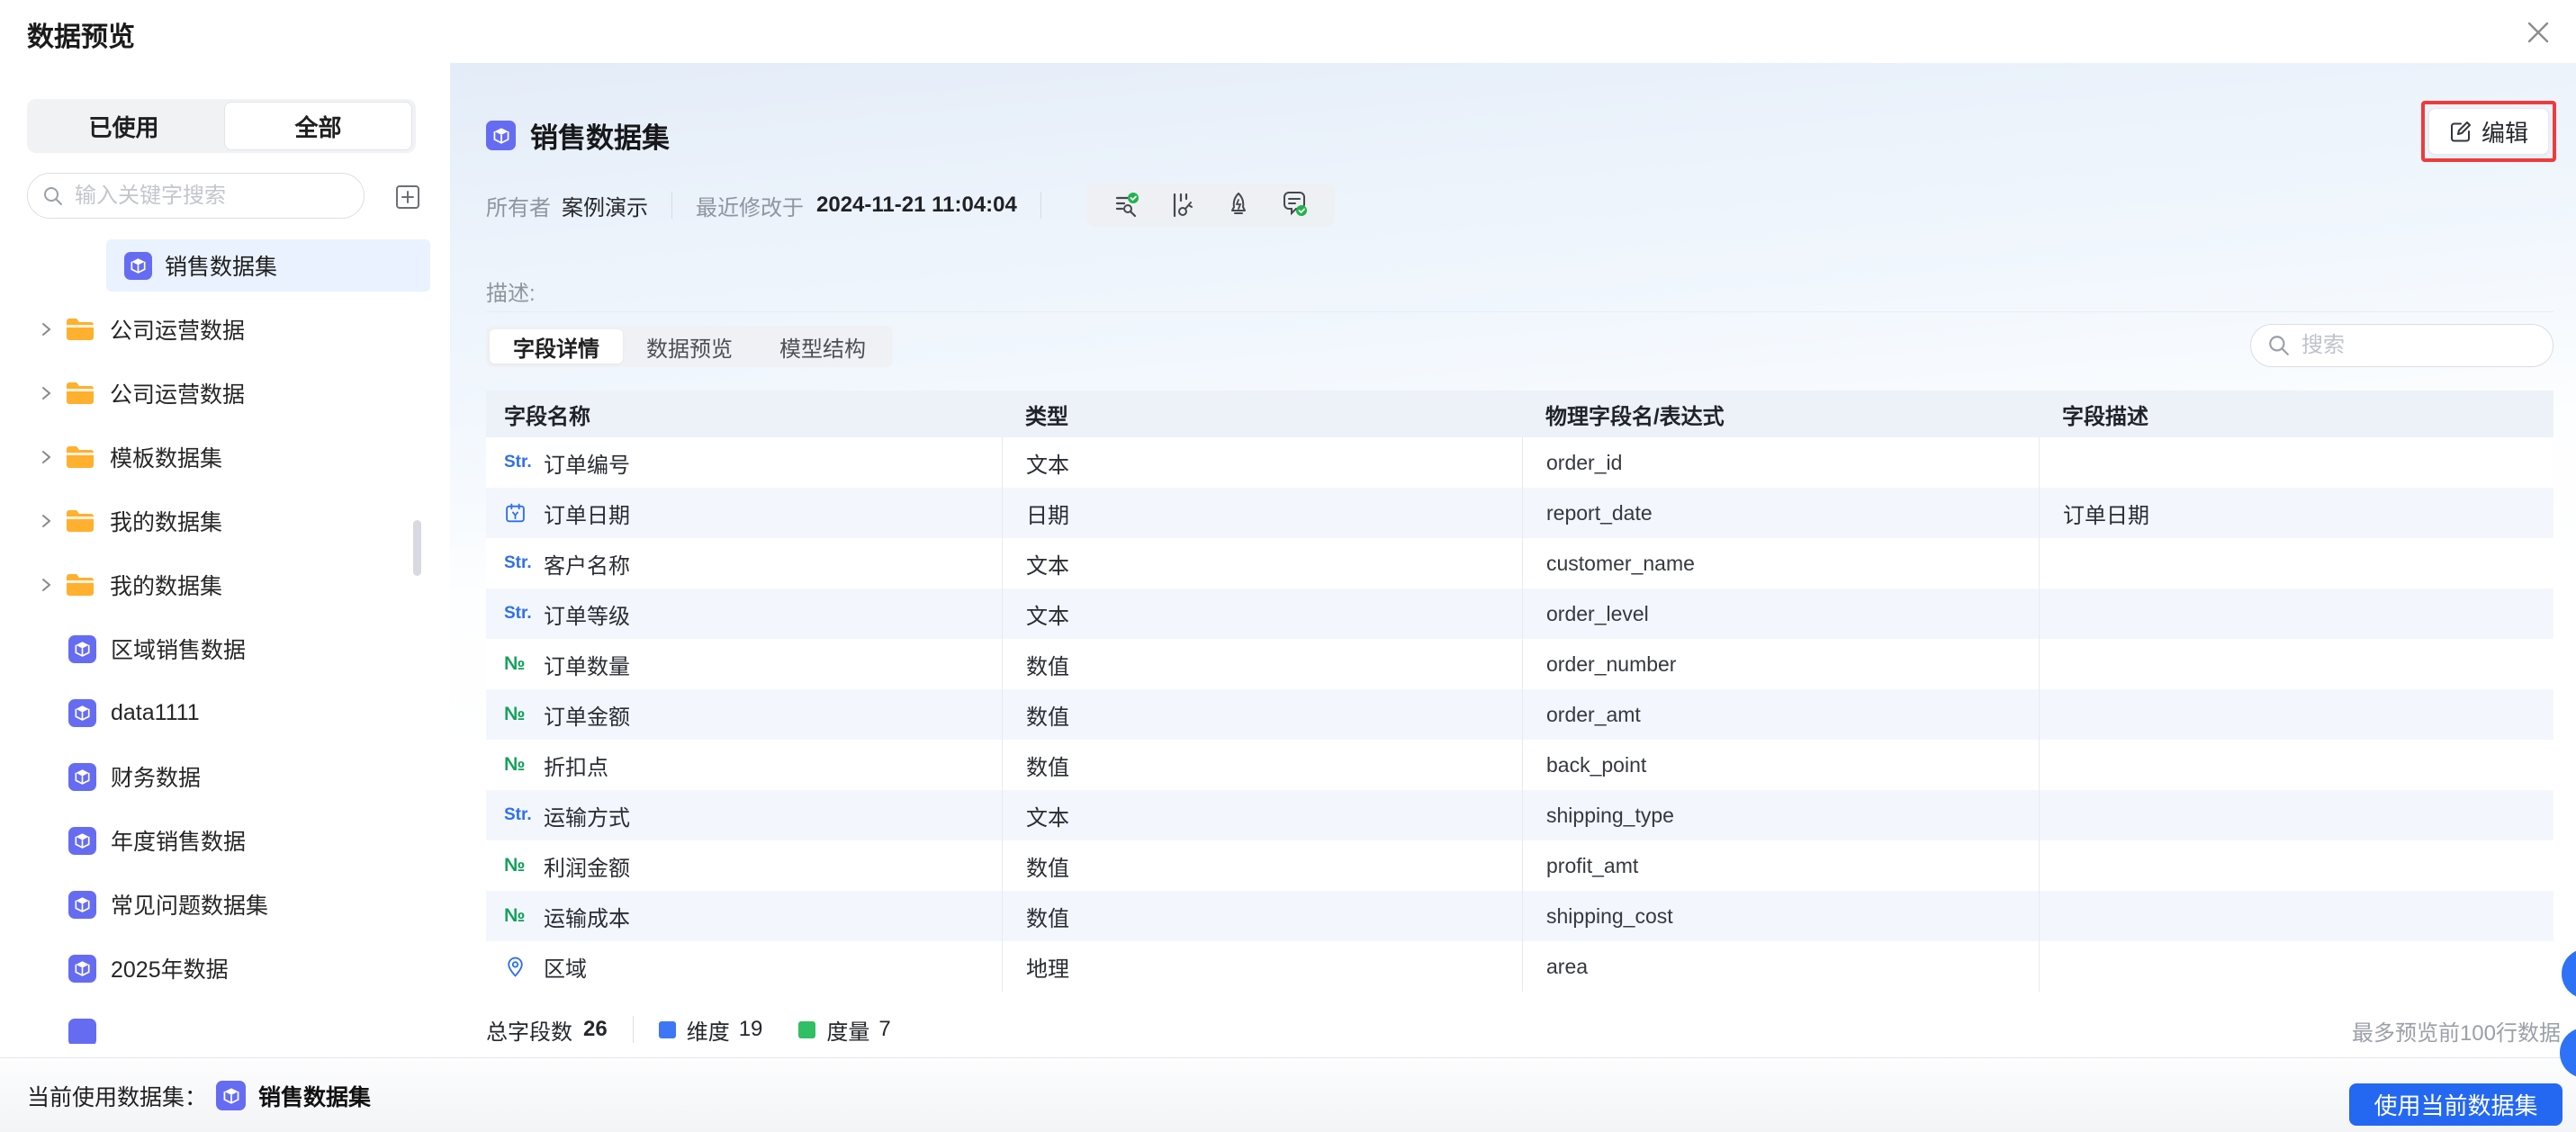 Image resolution: width=2576 pixels, height=1132 pixels. What do you see at coordinates (2296, 513) in the screenshot?
I see `field-desc: 订单日期` at bounding box center [2296, 513].